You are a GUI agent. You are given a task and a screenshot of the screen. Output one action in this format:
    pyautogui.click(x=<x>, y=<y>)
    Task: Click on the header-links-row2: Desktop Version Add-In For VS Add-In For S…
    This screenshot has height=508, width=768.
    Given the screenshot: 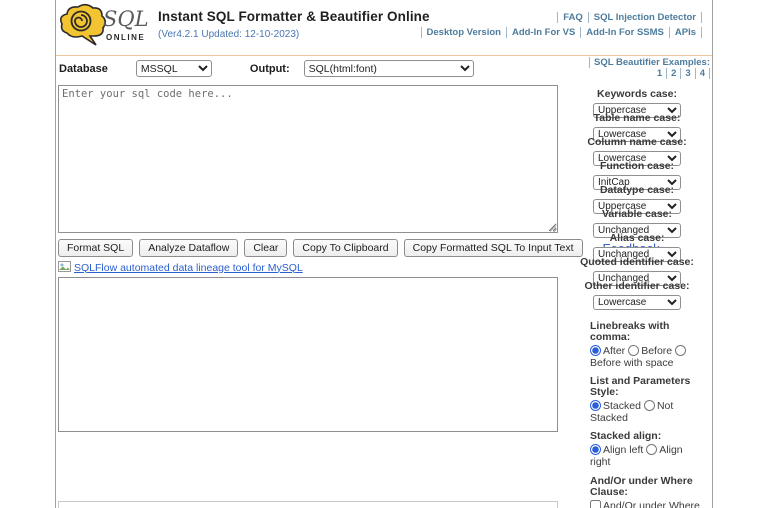 What is the action you would take?
    pyautogui.click(x=561, y=32)
    